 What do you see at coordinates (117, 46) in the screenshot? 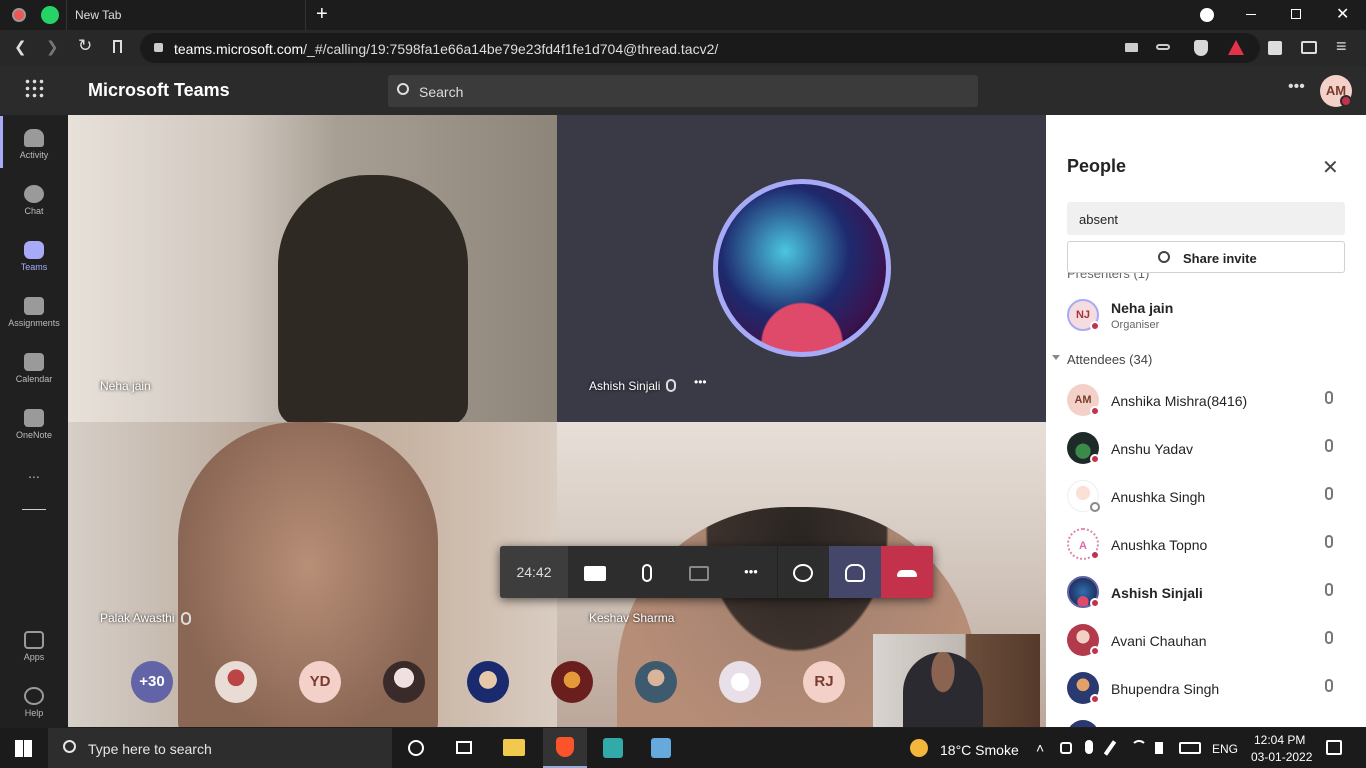
I see `bookmark-icon` at bounding box center [117, 46].